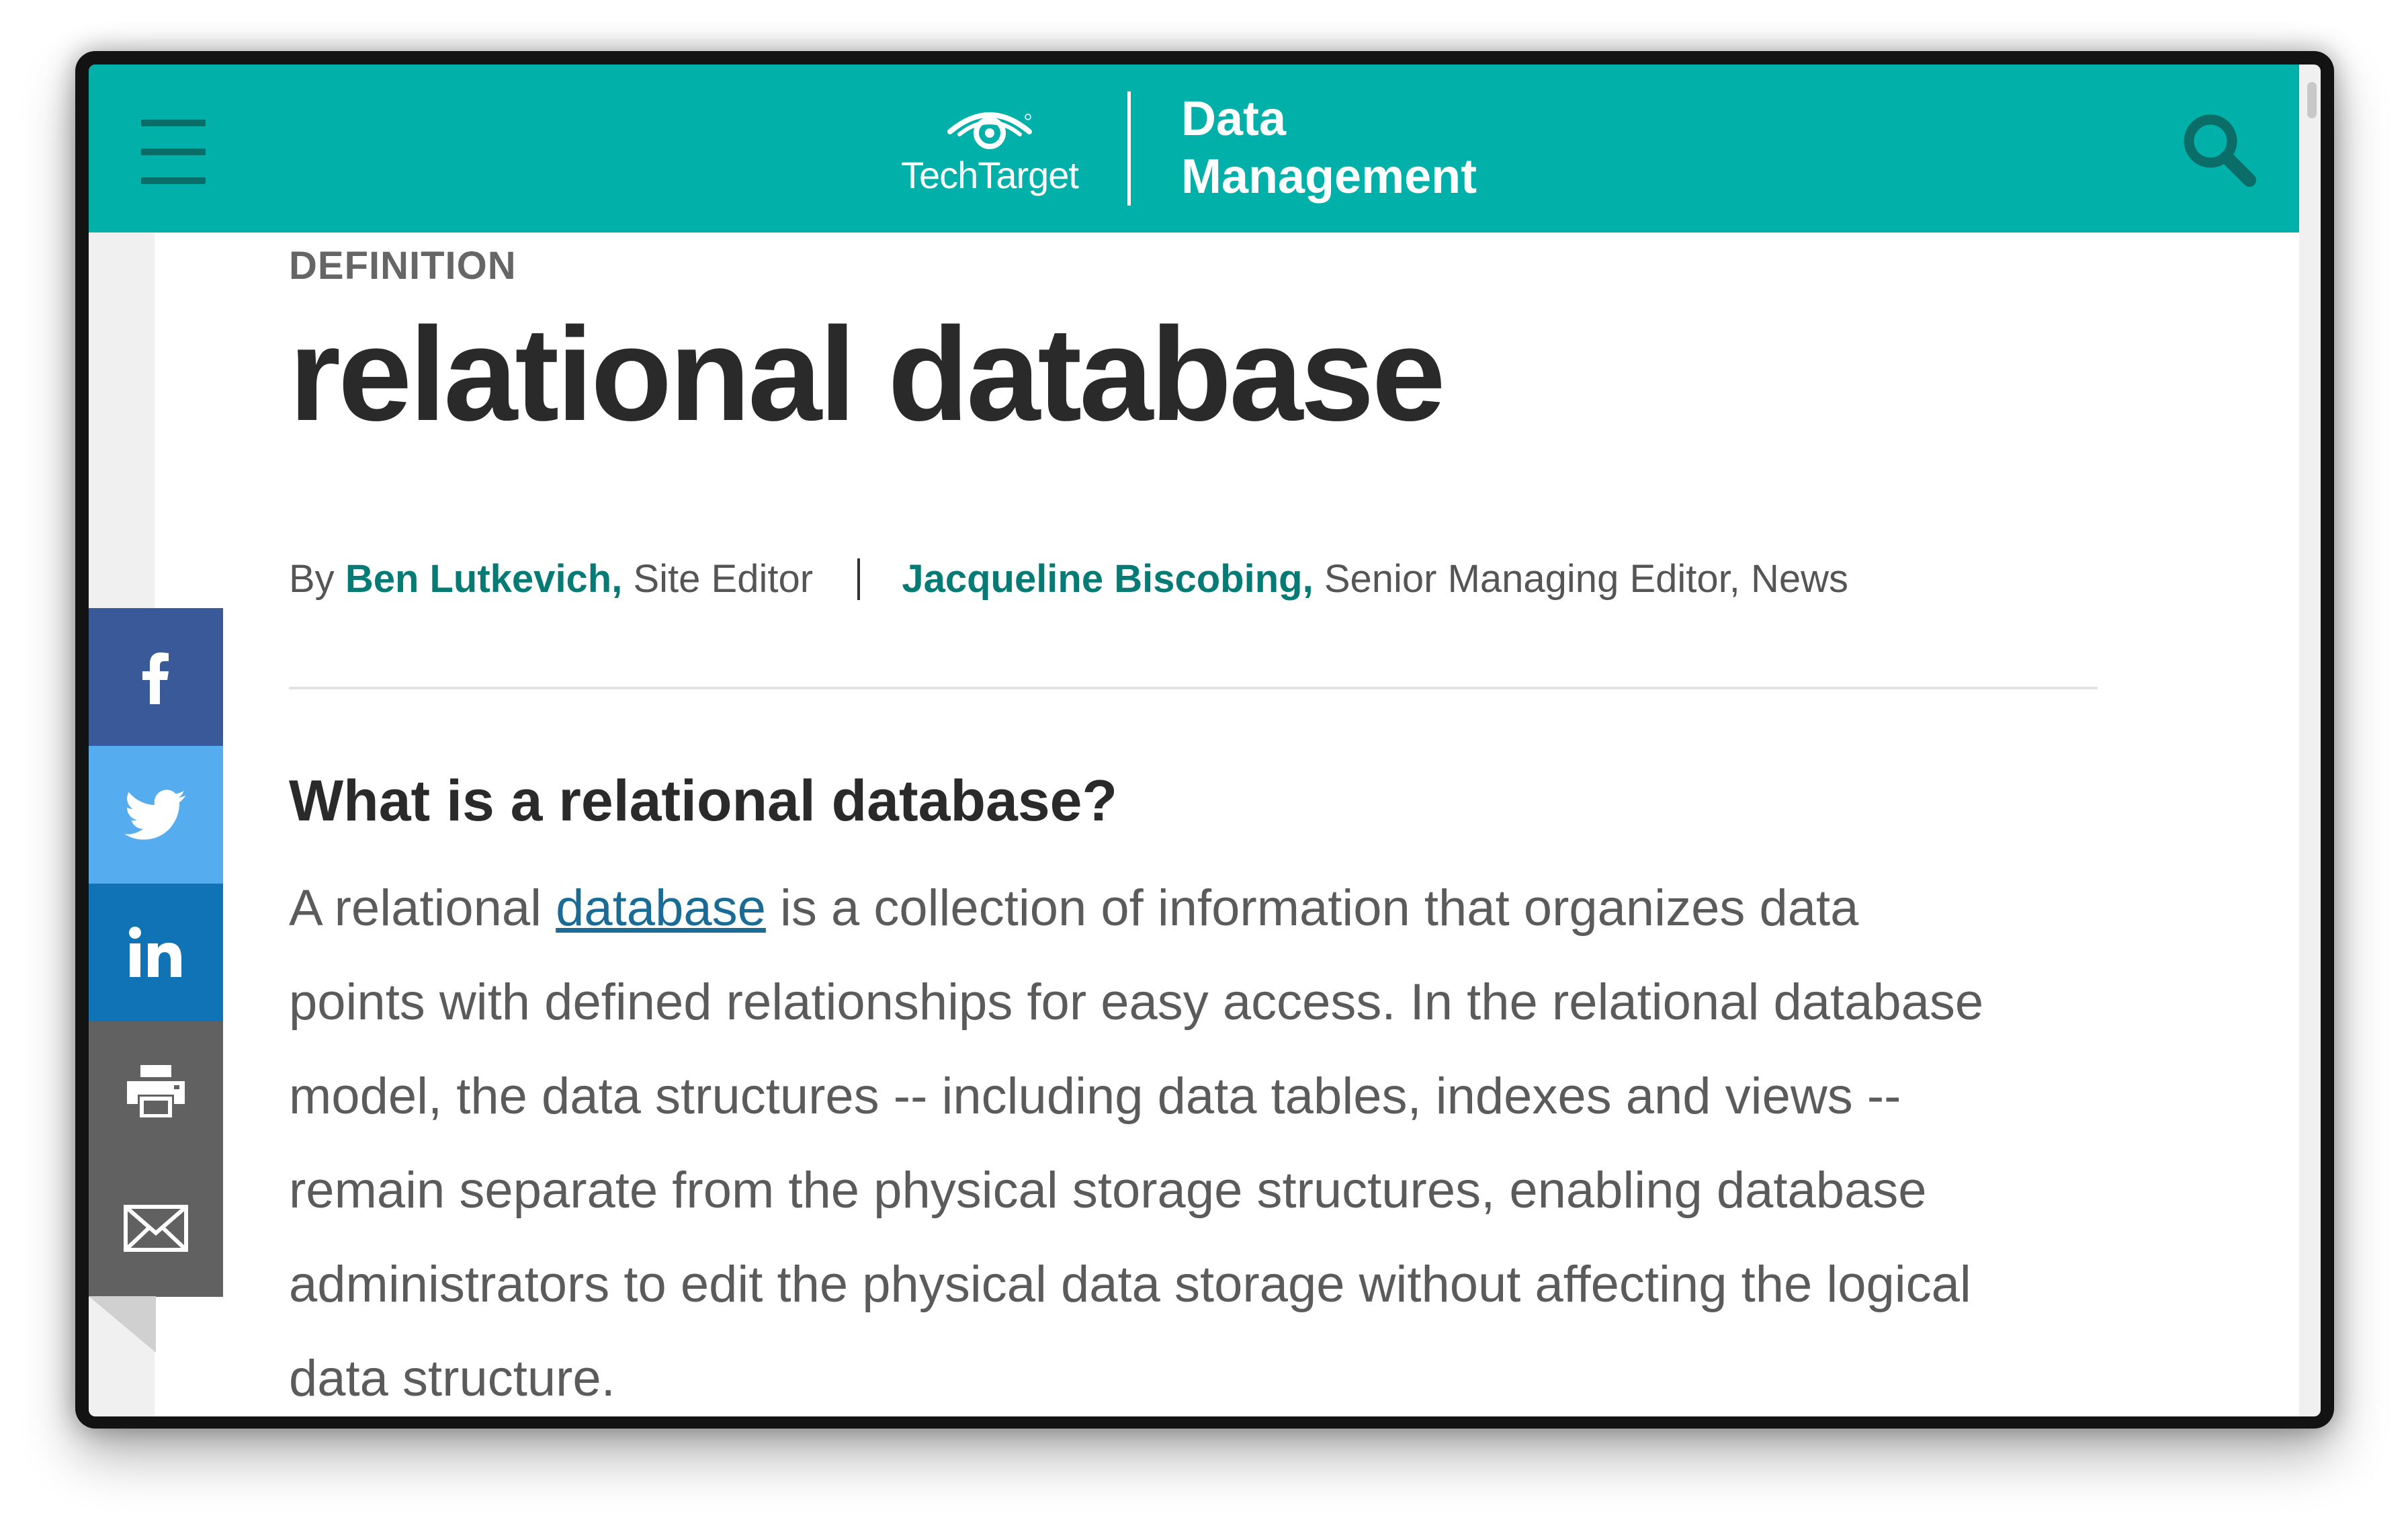 This screenshot has width=2408, height=1528. I want to click on author-link-ben-lutkevich: Ben Lutkevich,, so click(484, 579).